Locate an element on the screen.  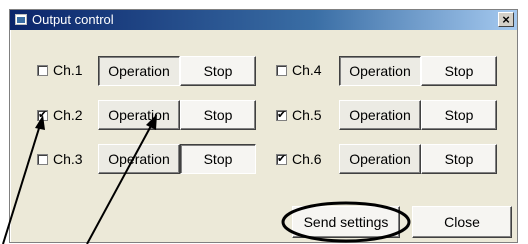
annotation-ellipse-send is located at coordinates (346, 222).